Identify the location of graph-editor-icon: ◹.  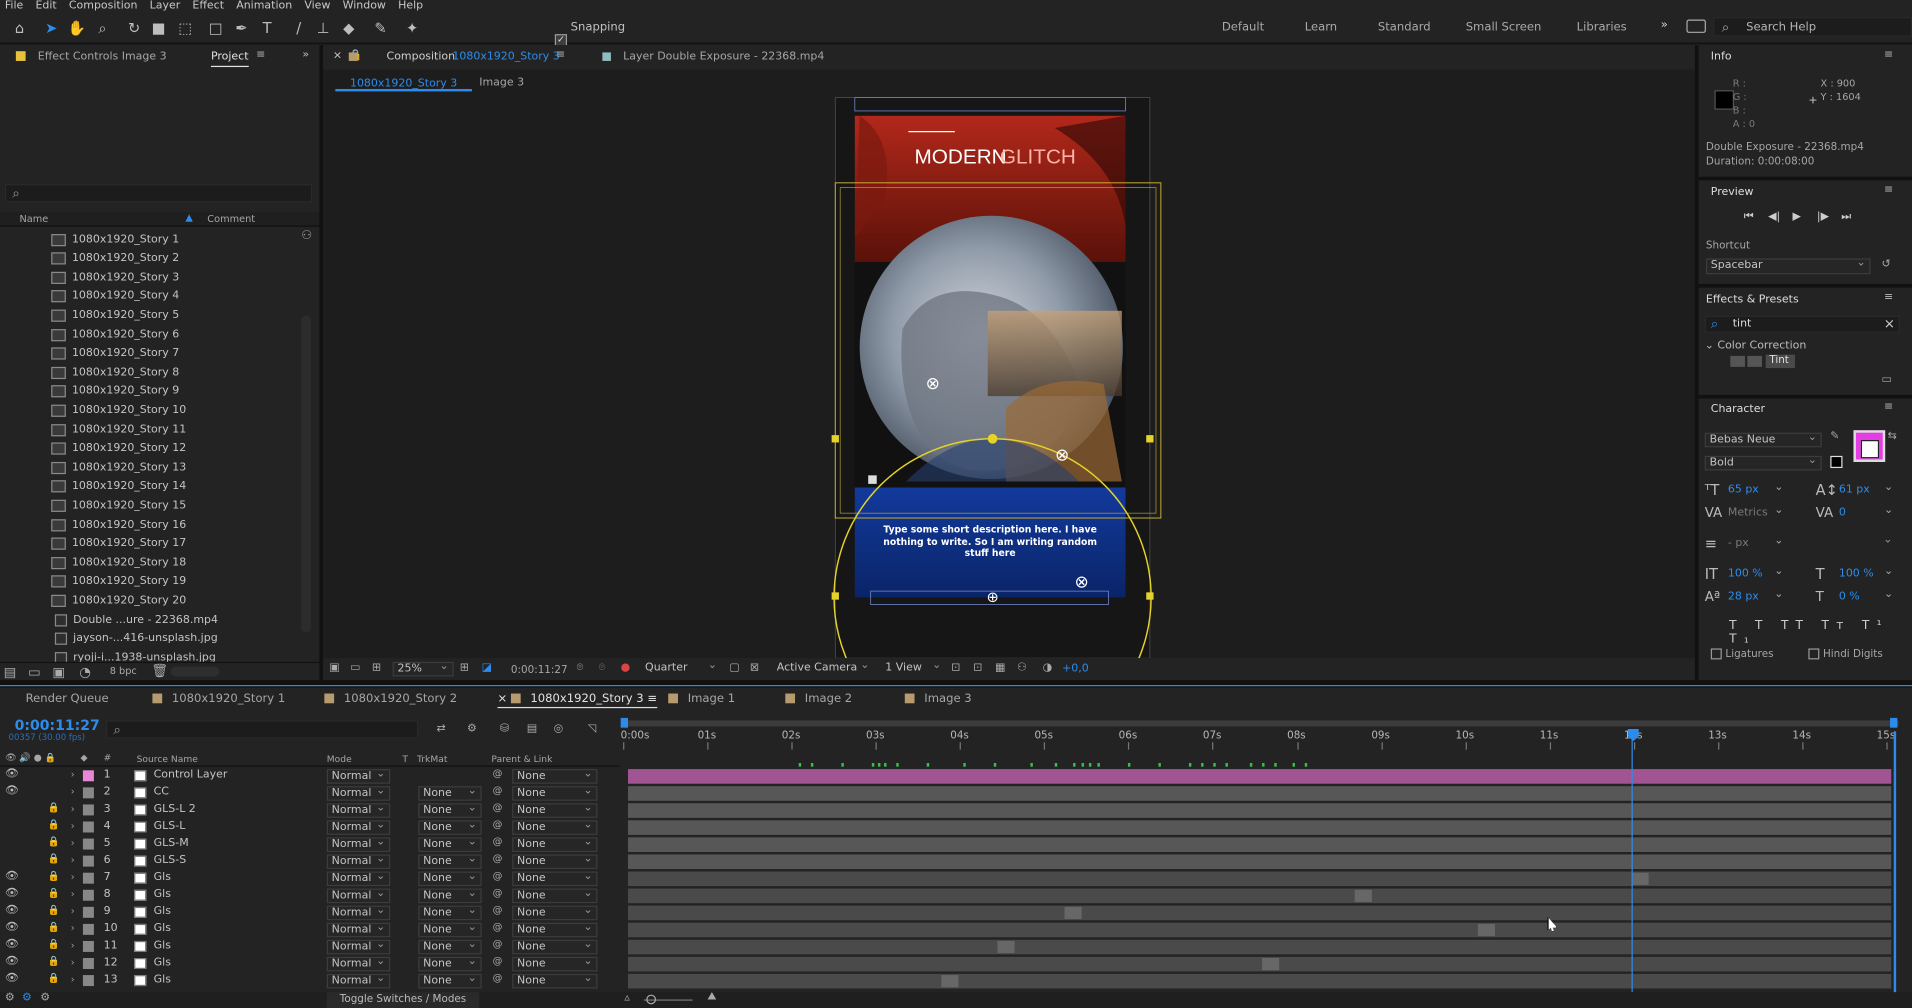
(592, 729).